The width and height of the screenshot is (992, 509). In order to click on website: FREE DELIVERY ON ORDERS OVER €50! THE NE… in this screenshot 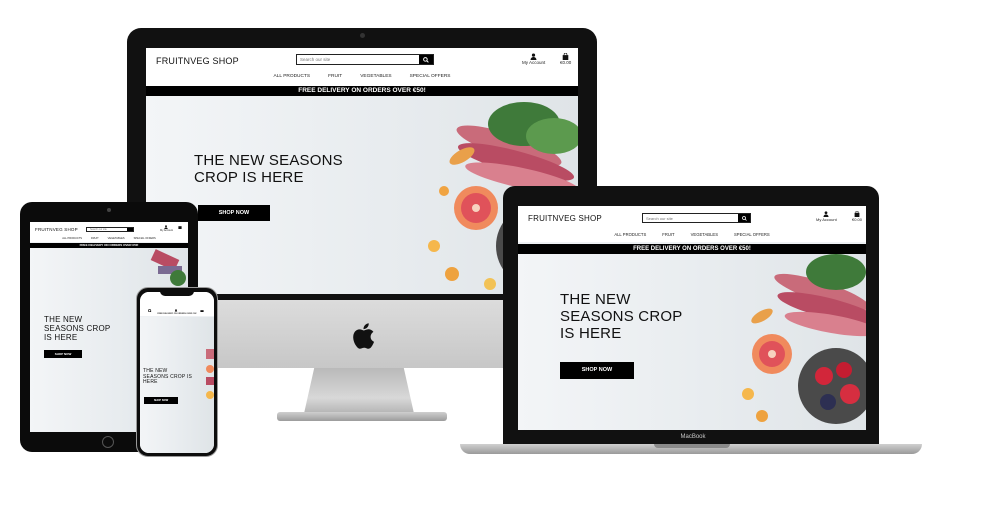, I will do `click(177, 372)`.